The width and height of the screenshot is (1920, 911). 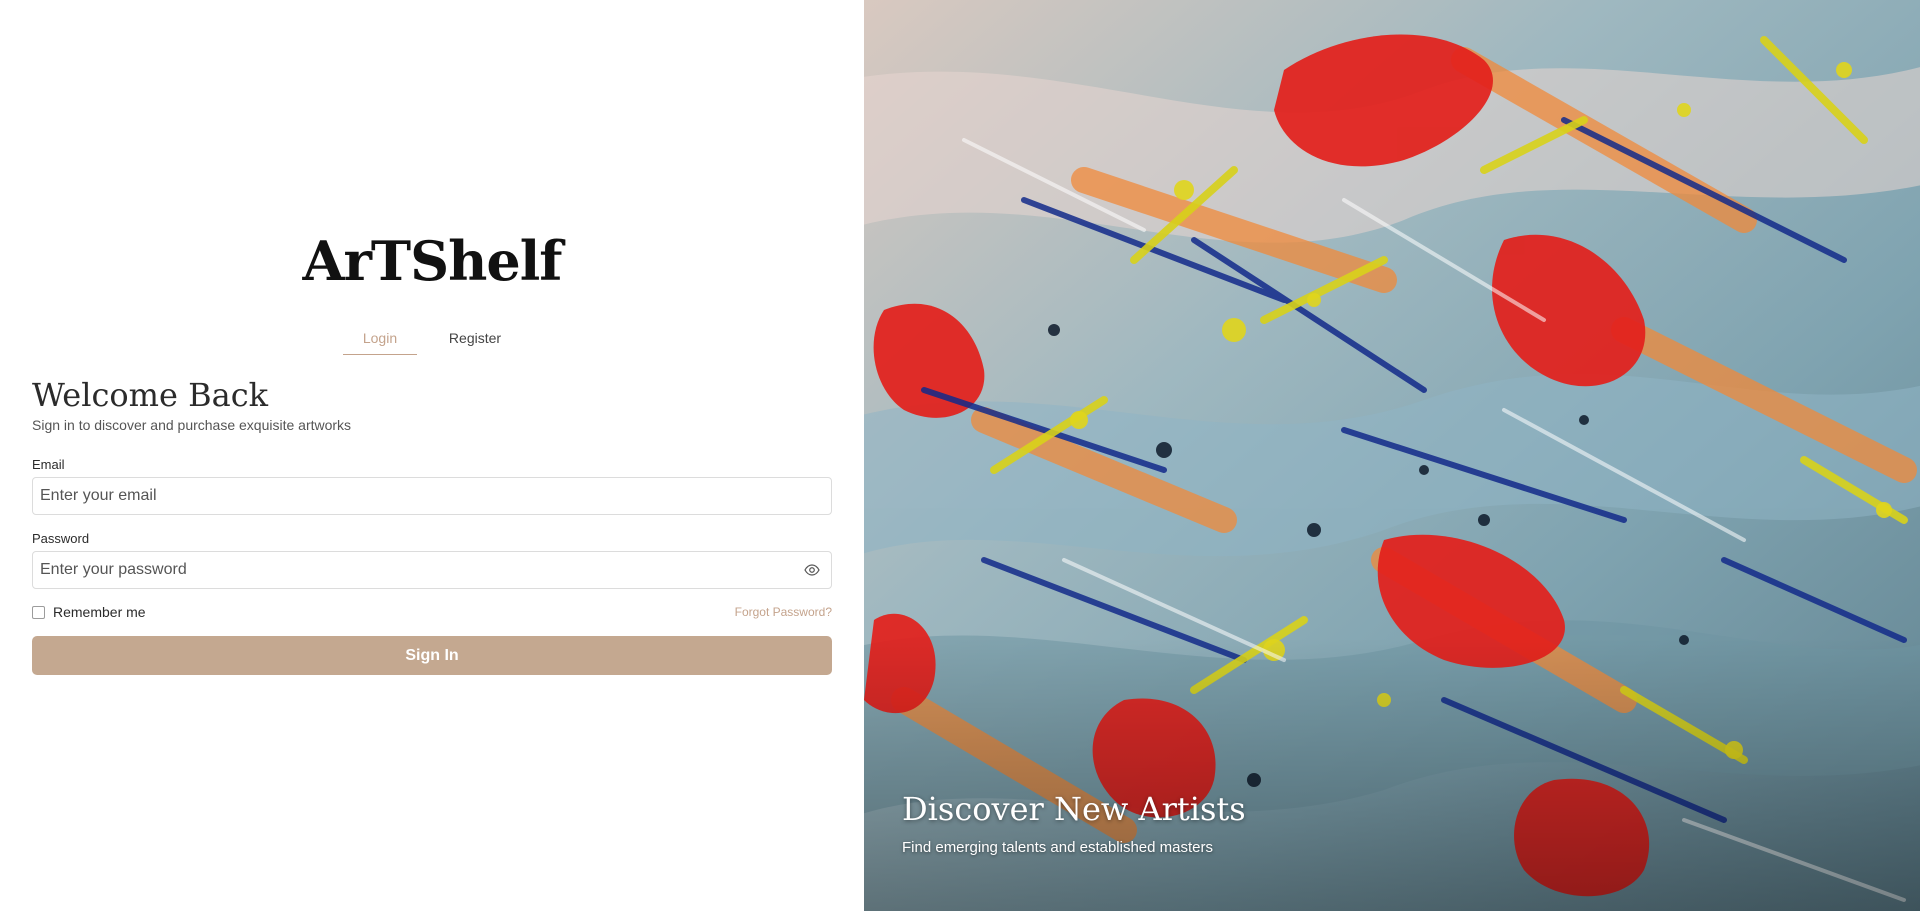 I want to click on auth-tabs: Login Register, so click(x=432, y=341).